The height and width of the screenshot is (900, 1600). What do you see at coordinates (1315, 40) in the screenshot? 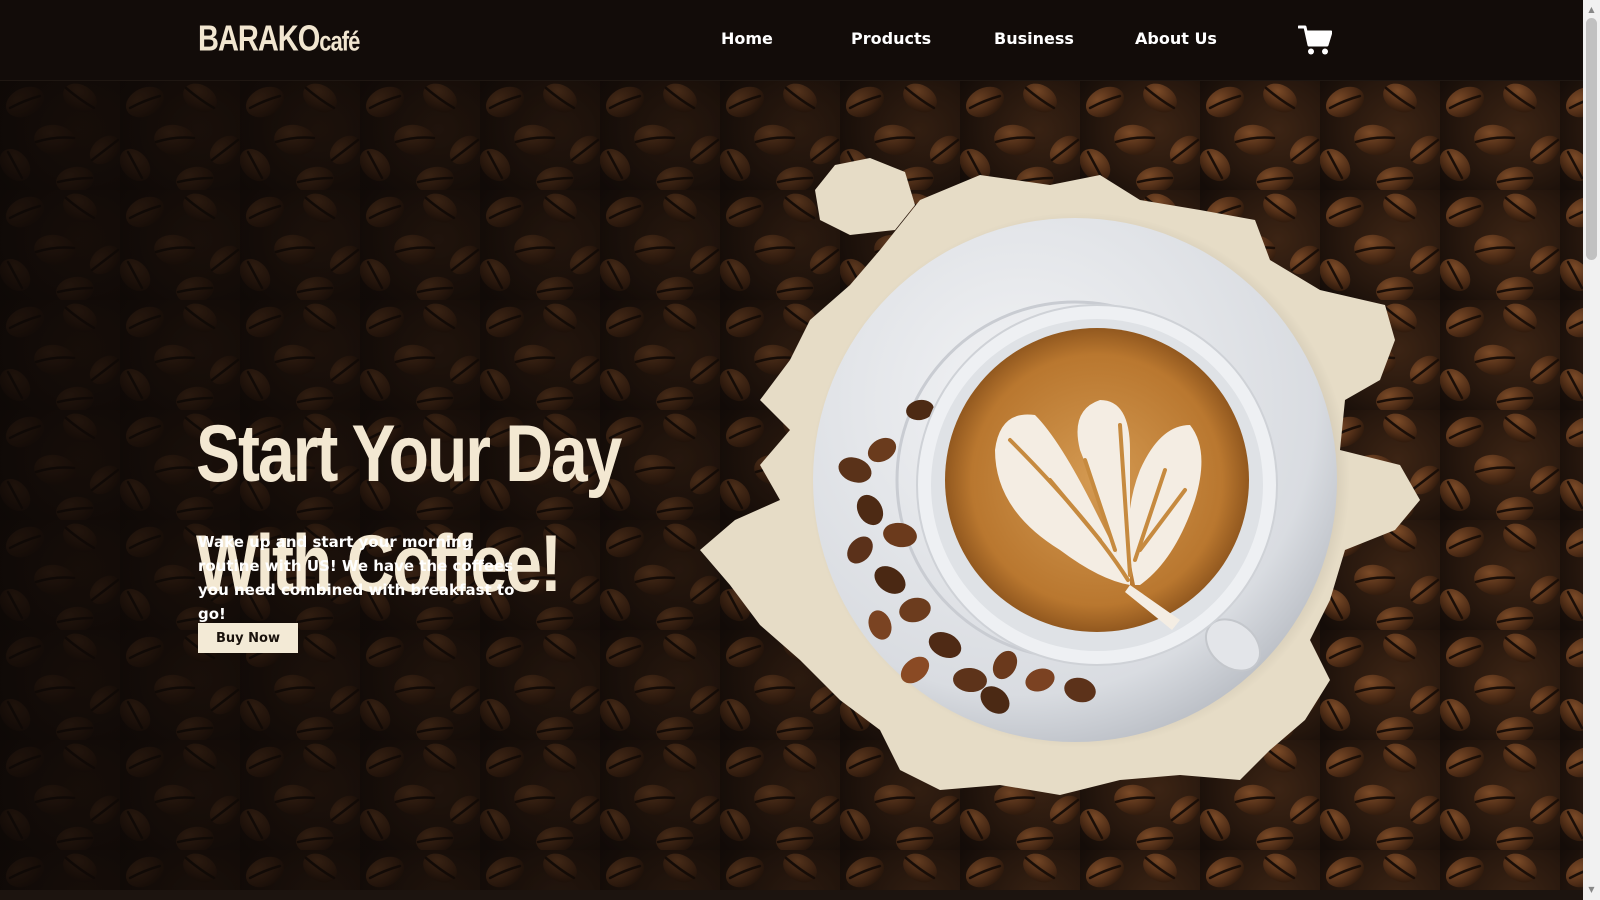
I see `shopping-cart-icon` at bounding box center [1315, 40].